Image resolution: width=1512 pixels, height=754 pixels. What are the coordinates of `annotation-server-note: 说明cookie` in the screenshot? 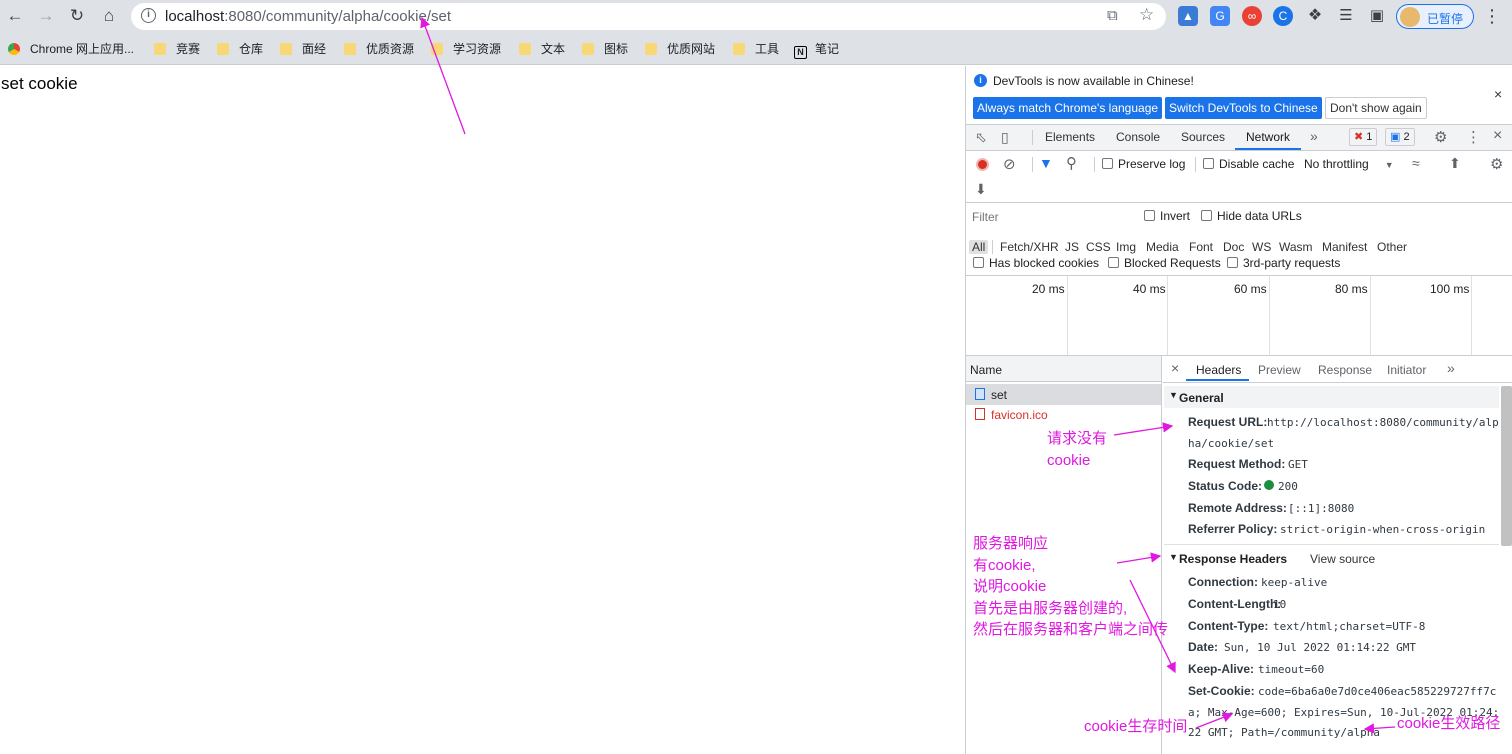 It's located at (1010, 586).